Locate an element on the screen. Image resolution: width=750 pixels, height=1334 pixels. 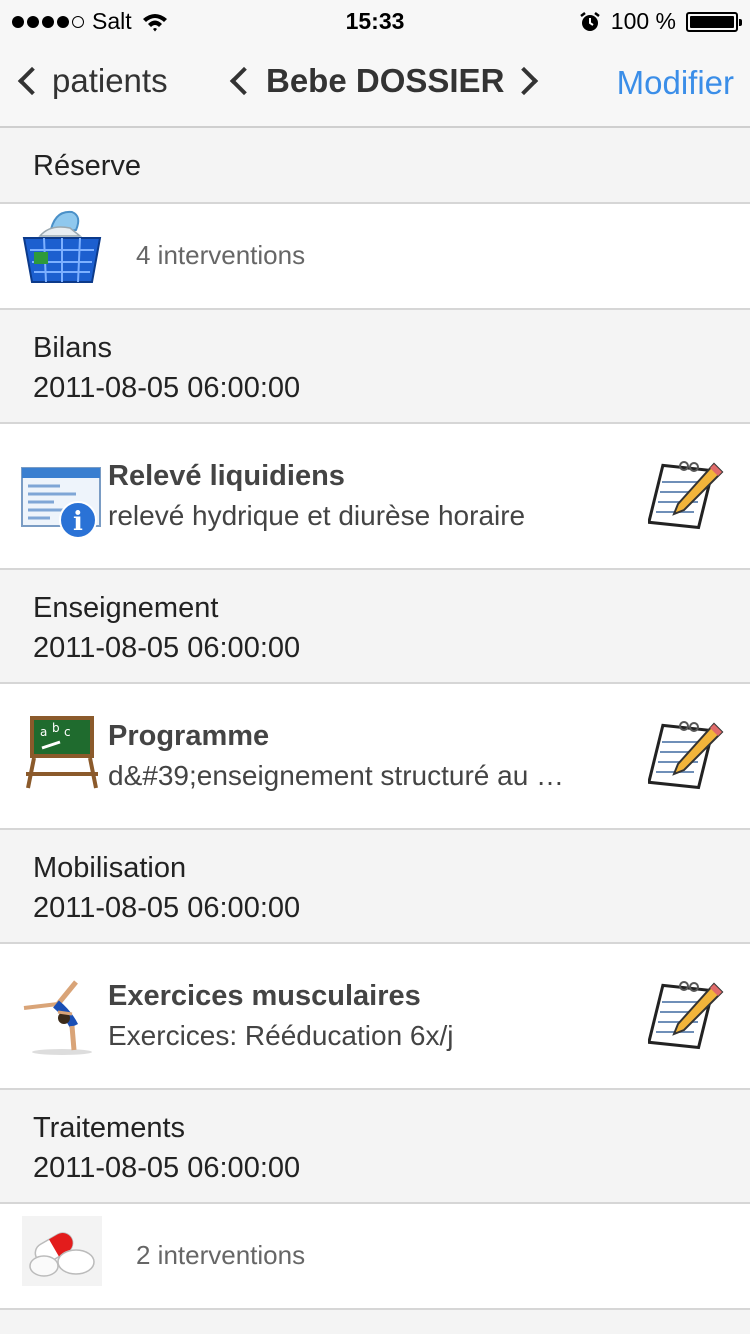
info-form-icon: i is located at coordinates (61, 503).